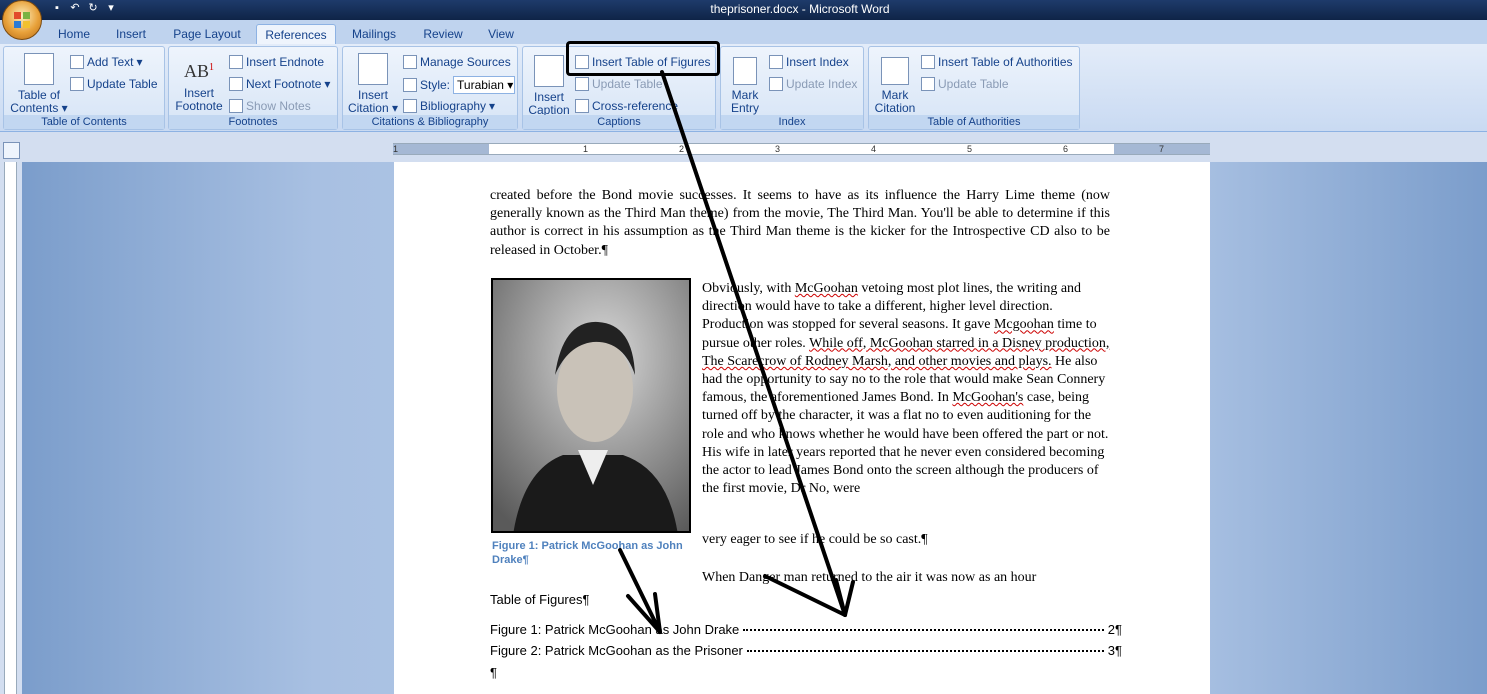  What do you see at coordinates (809, 62) in the screenshot?
I see `insert-index-button: Insert Index` at bounding box center [809, 62].